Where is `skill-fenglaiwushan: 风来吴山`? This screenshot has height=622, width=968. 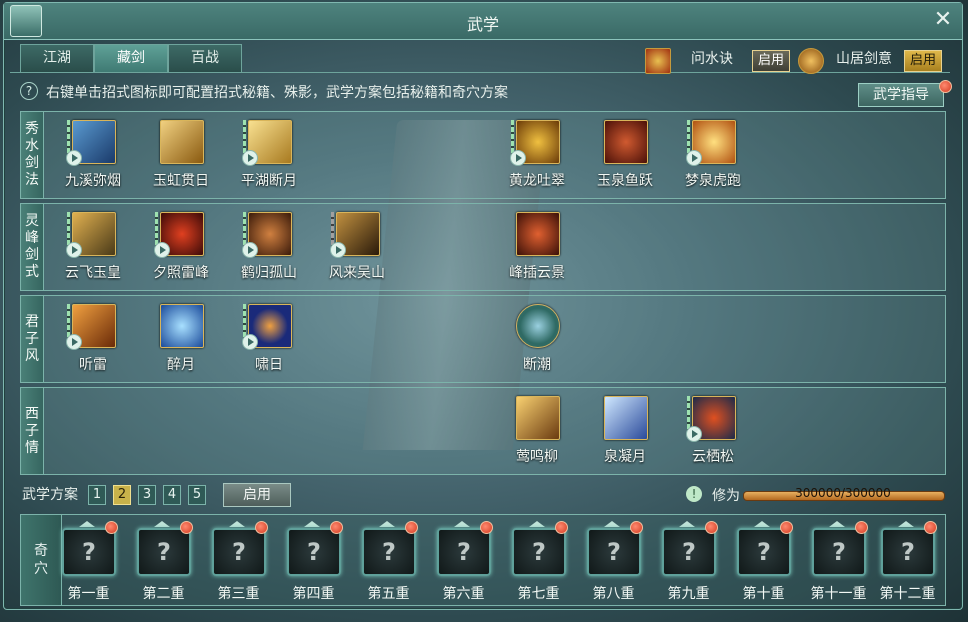 skill-fenglaiwushan: 风来吴山 is located at coordinates (357, 248).